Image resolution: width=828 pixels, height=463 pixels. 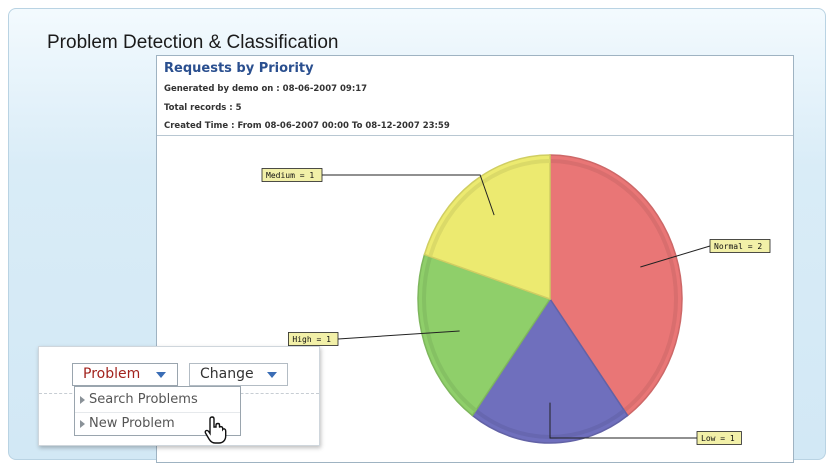 I want to click on data-label-normal: Normal = 2, so click(x=738, y=246).